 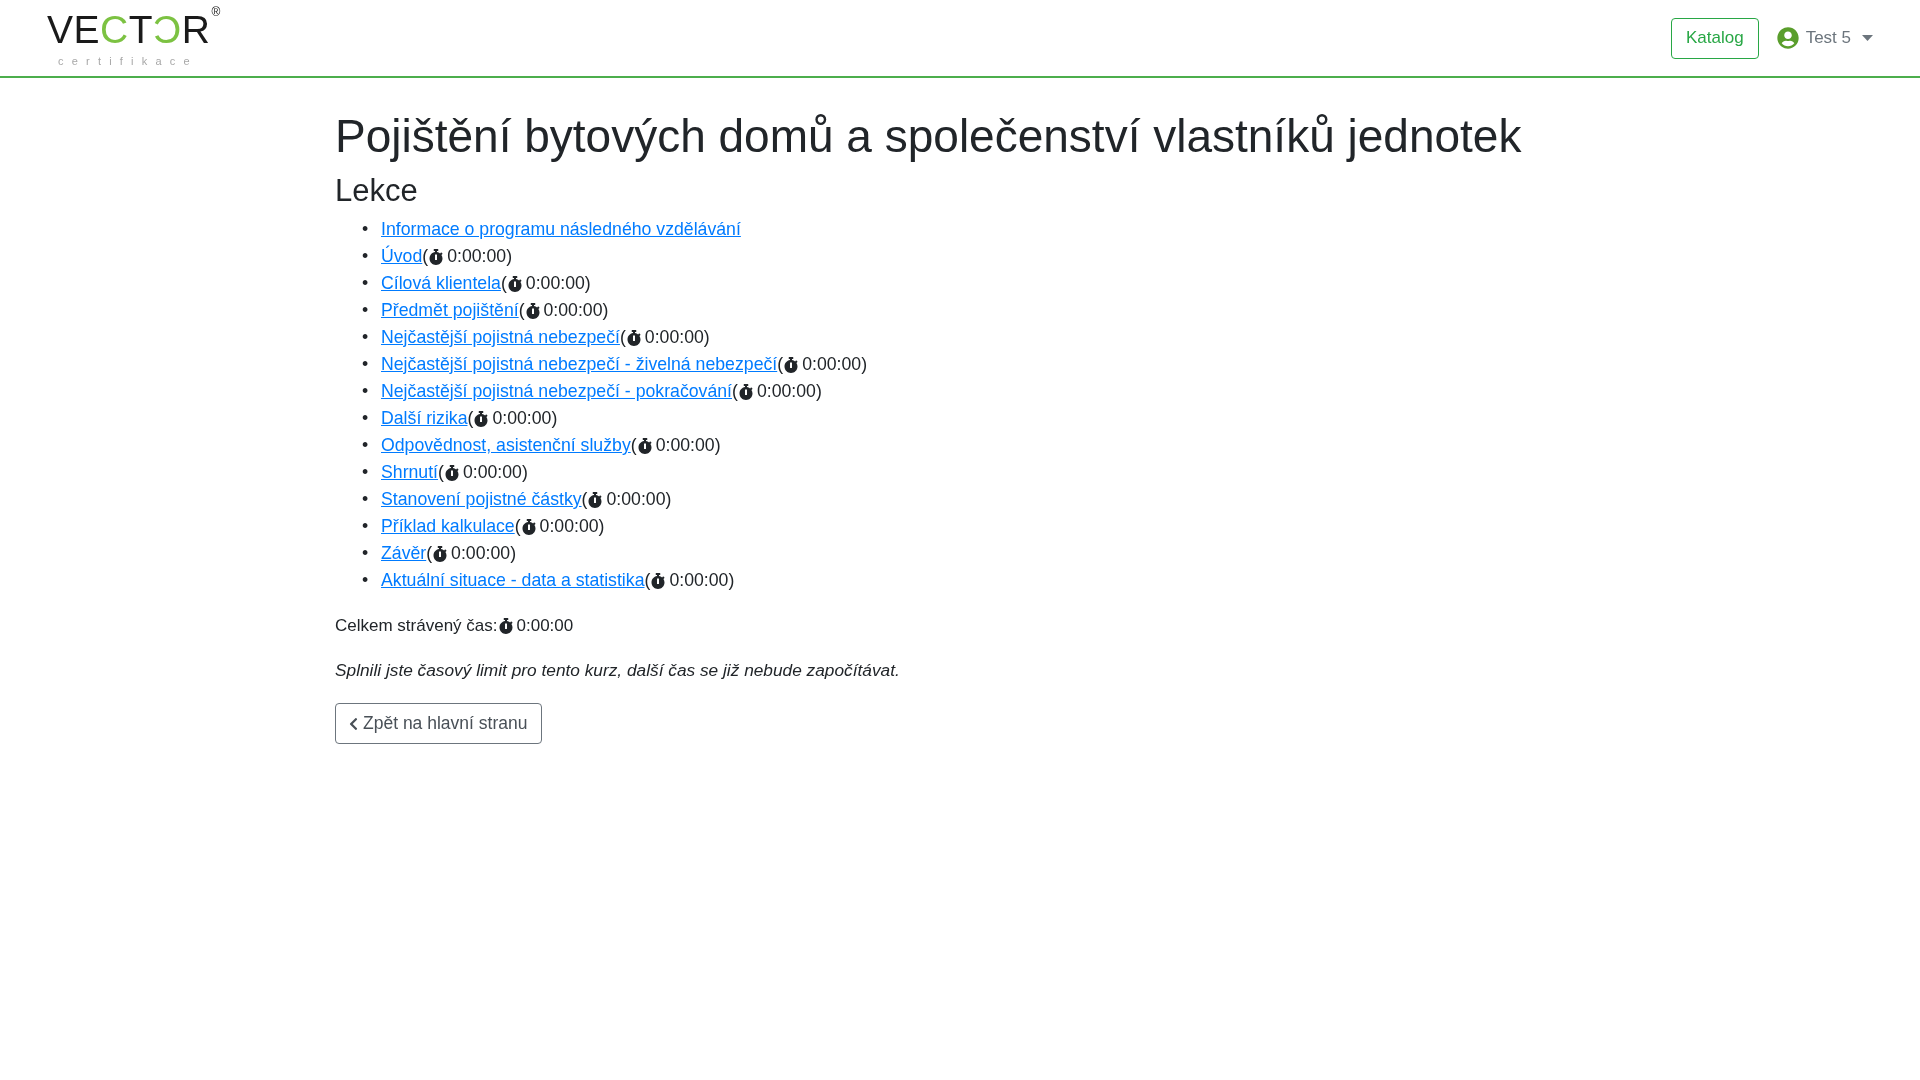 What do you see at coordinates (1828, 38) in the screenshot?
I see `user-menu-toggle: Test 5` at bounding box center [1828, 38].